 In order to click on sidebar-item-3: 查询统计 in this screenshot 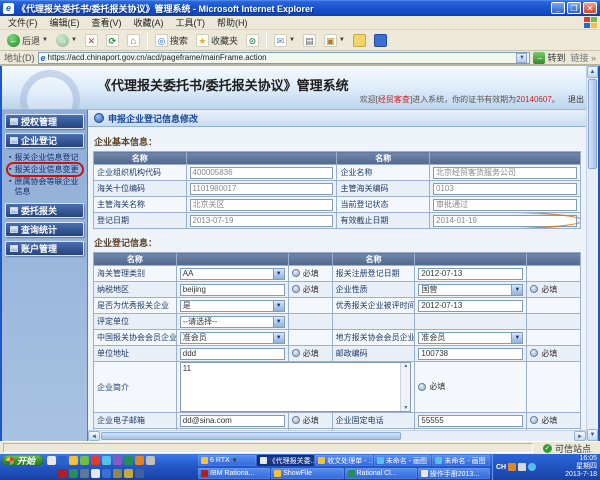, I will do `click(44, 229)`.